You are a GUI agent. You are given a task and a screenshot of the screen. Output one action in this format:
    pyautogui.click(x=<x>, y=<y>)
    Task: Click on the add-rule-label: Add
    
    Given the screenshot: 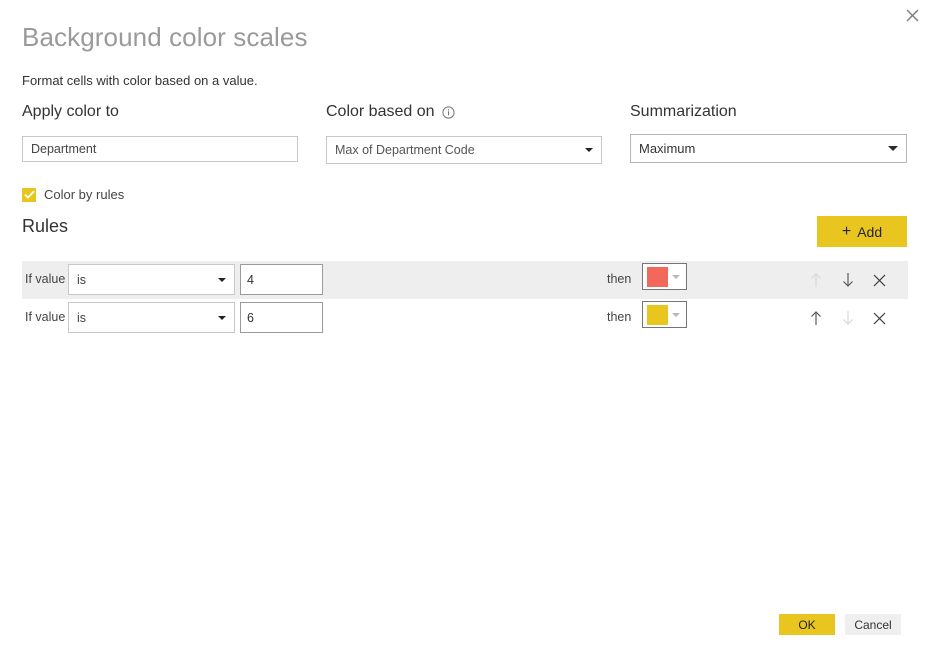 What is the action you would take?
    pyautogui.click(x=870, y=231)
    